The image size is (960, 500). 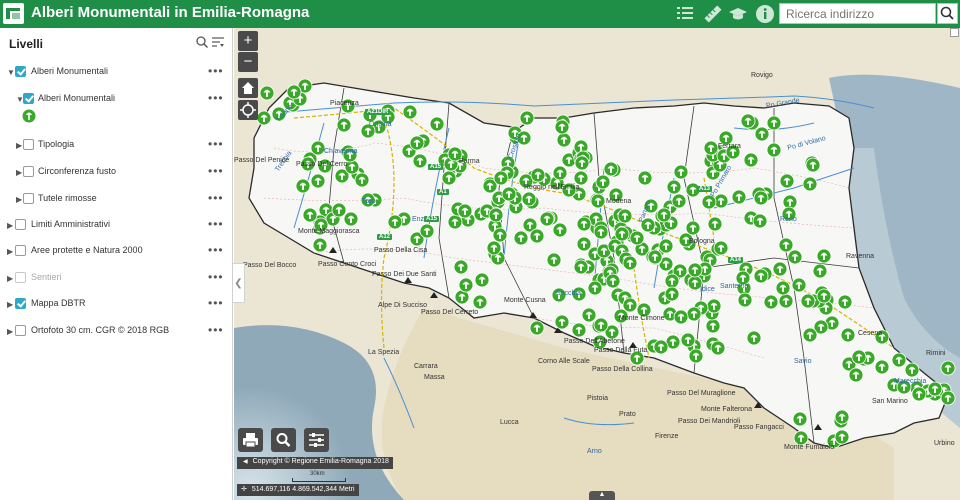 I want to click on legend-list-icon, so click(x=685, y=14).